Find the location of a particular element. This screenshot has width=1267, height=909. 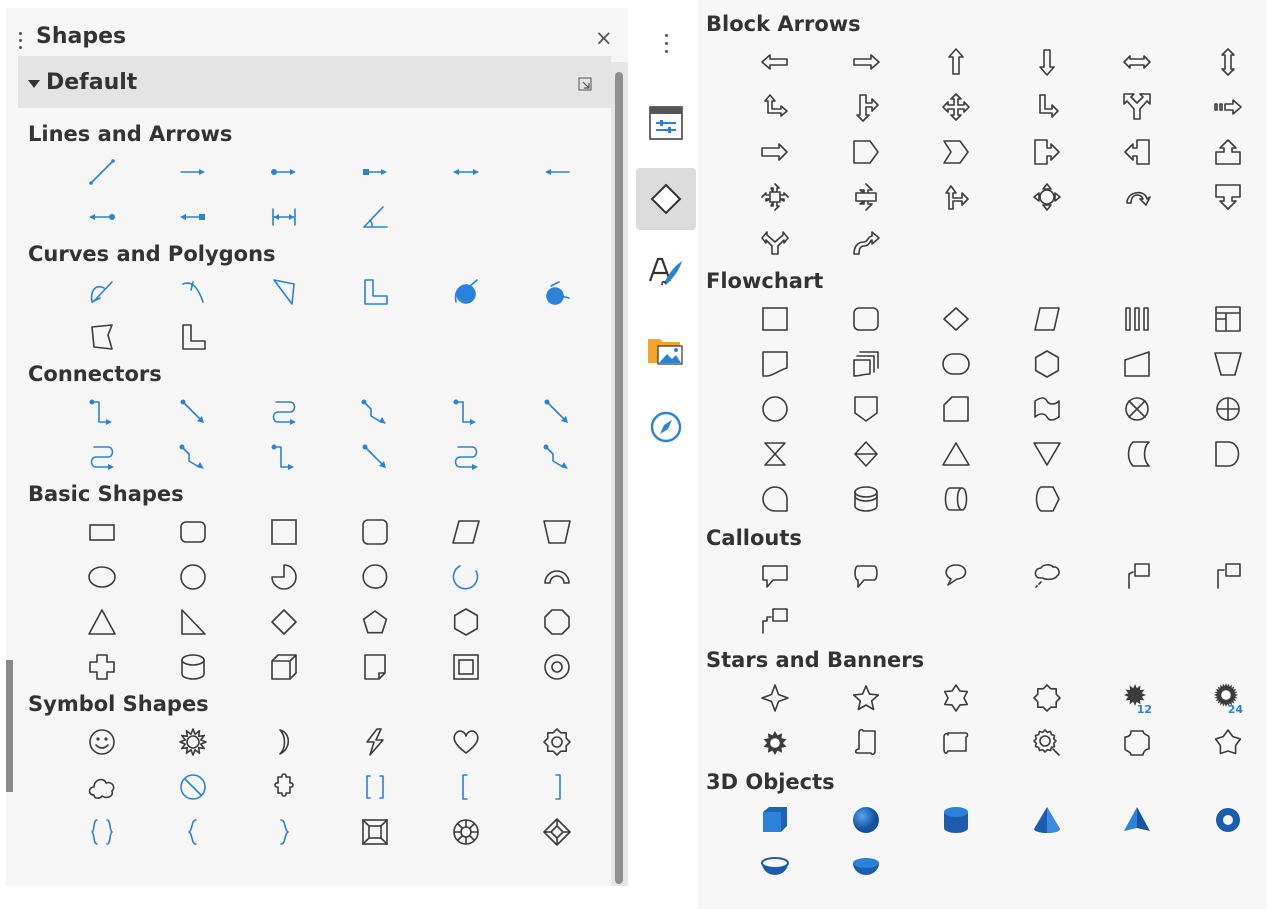

right-brace-icon is located at coordinates (284, 832).